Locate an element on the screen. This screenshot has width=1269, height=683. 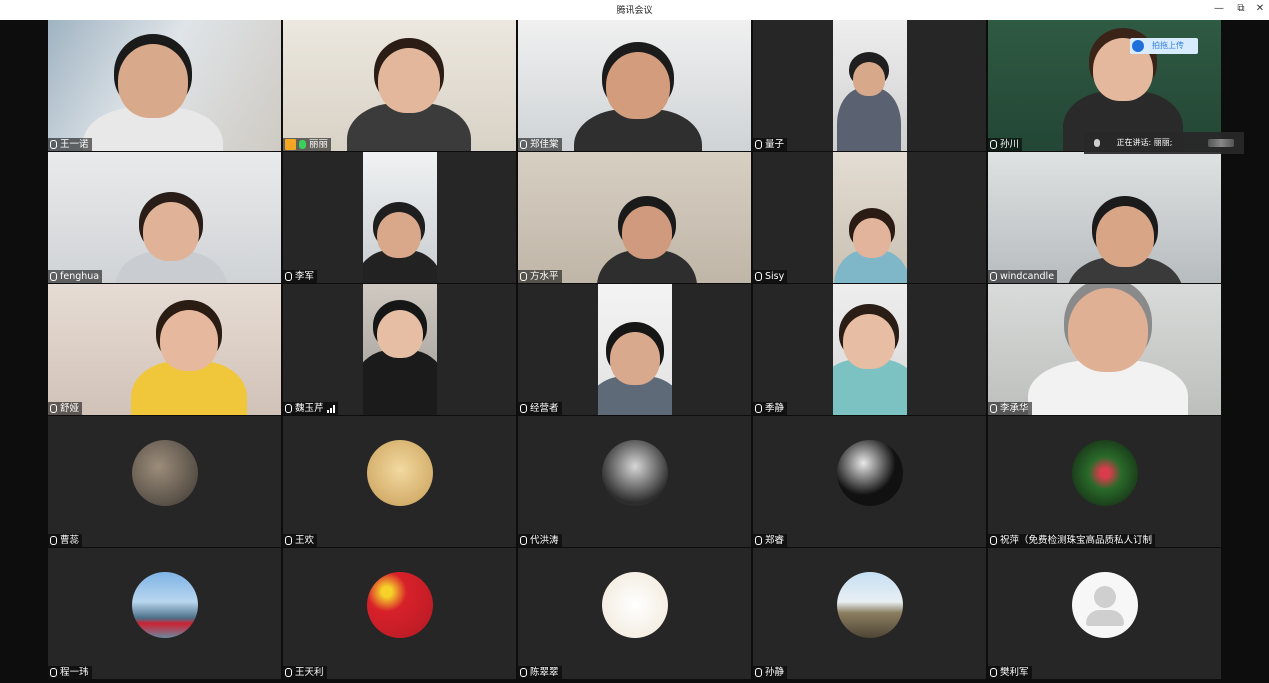
participant-nameplate: 王欢 is located at coordinates (300, 540).